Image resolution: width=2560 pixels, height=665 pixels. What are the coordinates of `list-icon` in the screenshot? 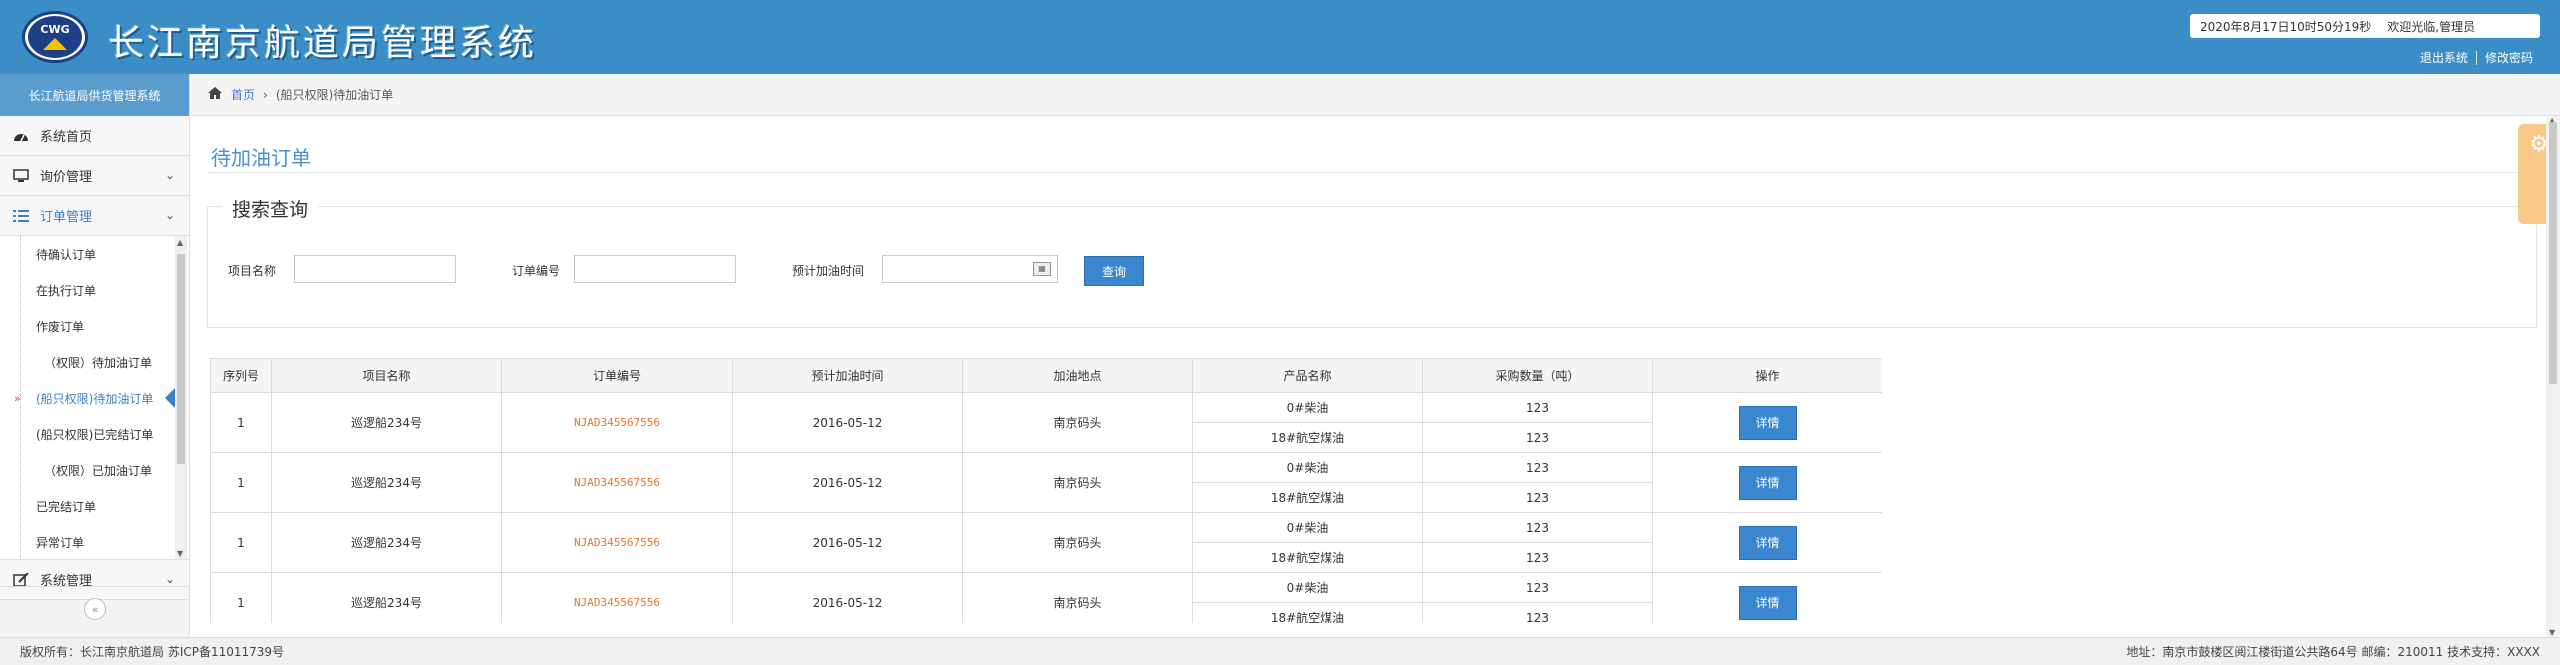 It's located at (21, 216).